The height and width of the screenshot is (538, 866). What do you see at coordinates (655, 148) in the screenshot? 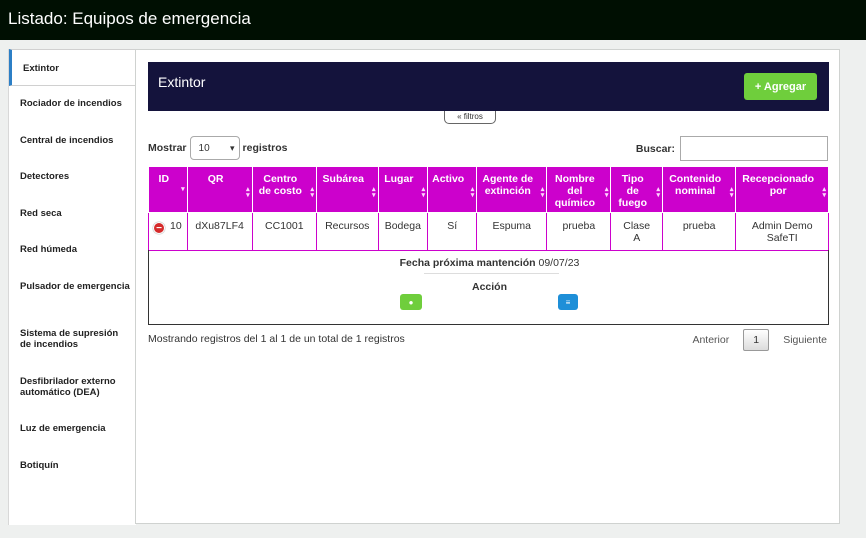
I see `search-label: Buscar:` at bounding box center [655, 148].